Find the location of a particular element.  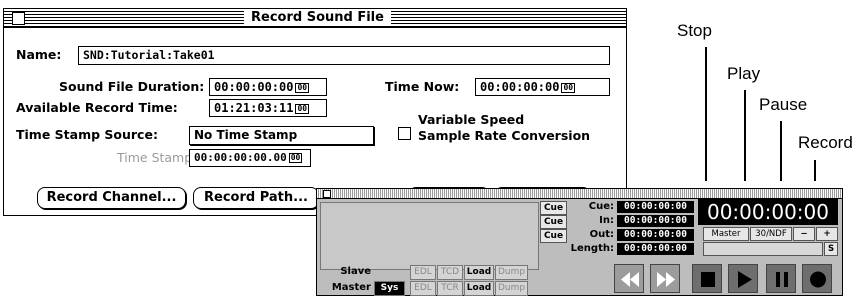

stop-icon is located at coordinates (708, 279).